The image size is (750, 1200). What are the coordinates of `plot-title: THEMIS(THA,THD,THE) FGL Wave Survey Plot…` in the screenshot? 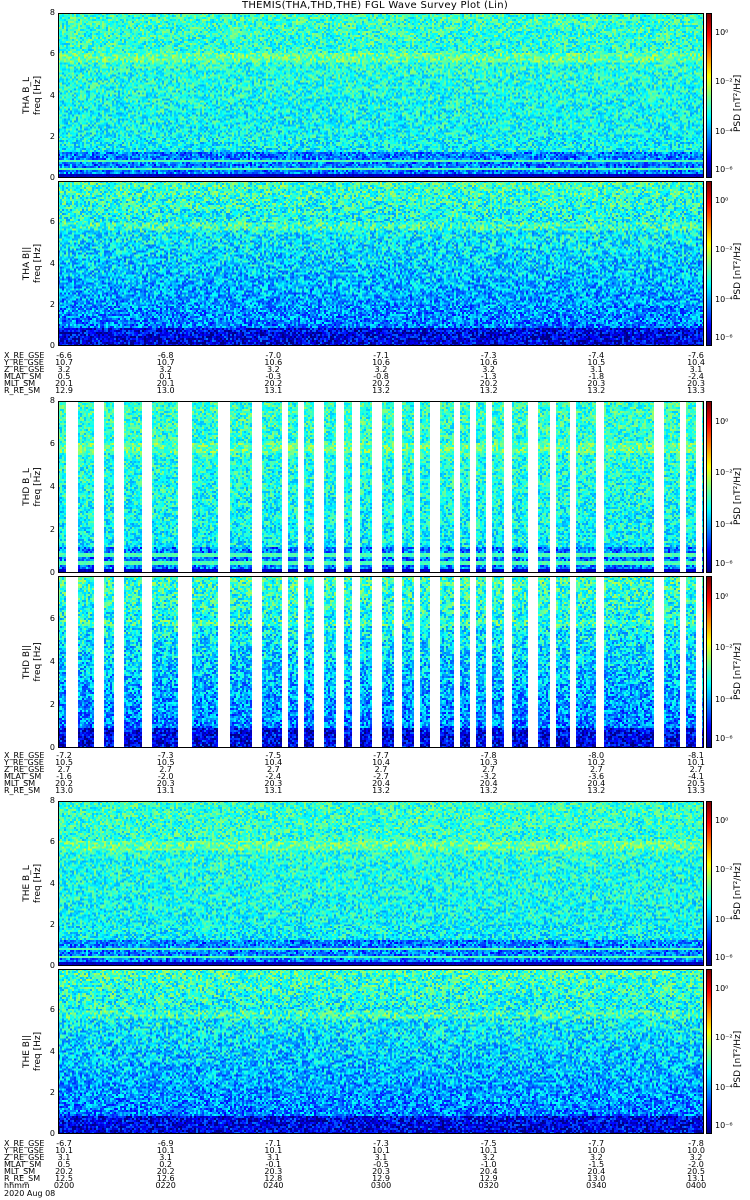 It's located at (375, 5).